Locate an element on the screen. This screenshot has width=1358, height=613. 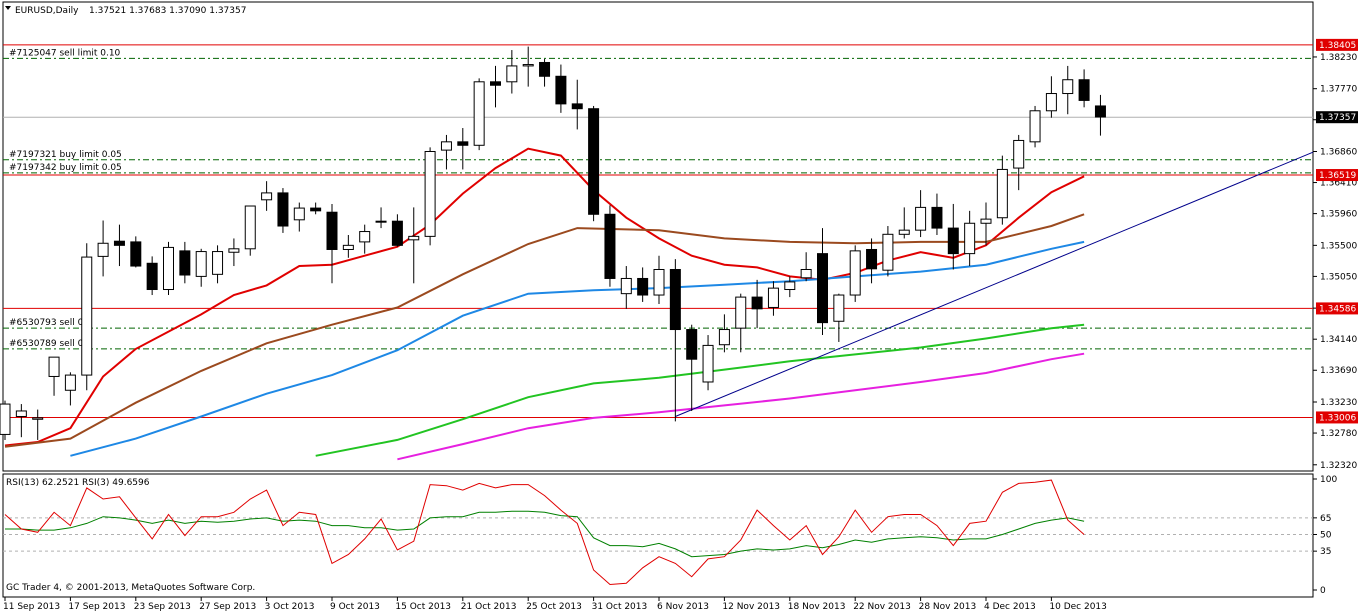
price-tick-label: 1.36860 is located at coordinates (1338, 152).